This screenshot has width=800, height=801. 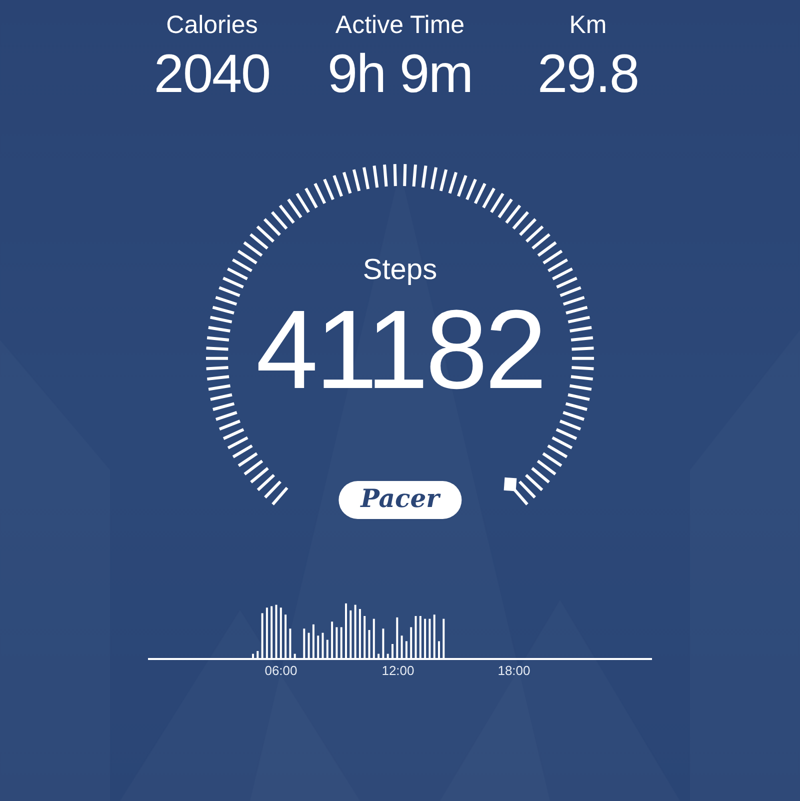 What do you see at coordinates (588, 25) in the screenshot?
I see `stat-label: Km` at bounding box center [588, 25].